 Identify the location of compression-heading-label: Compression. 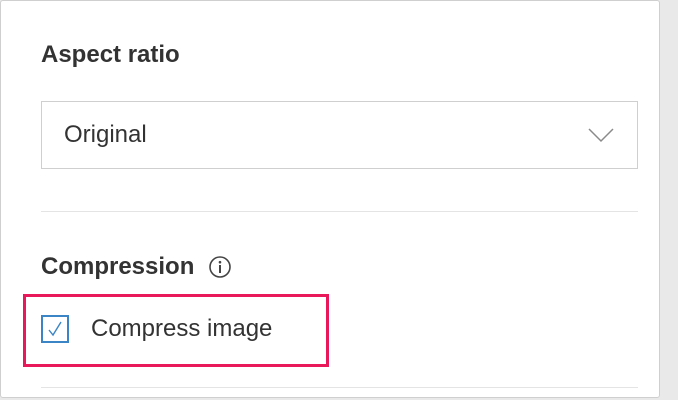
(118, 266).